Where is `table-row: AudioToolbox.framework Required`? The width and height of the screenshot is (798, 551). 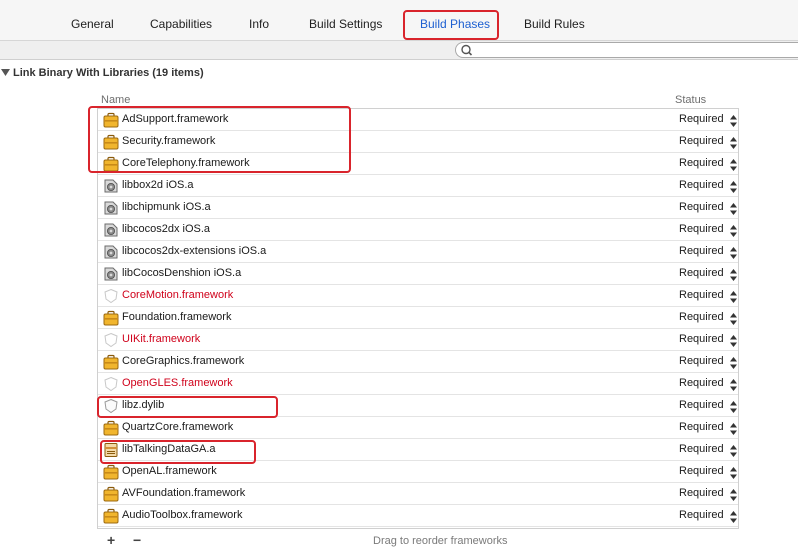
table-row: AudioToolbox.framework Required is located at coordinates (418, 516).